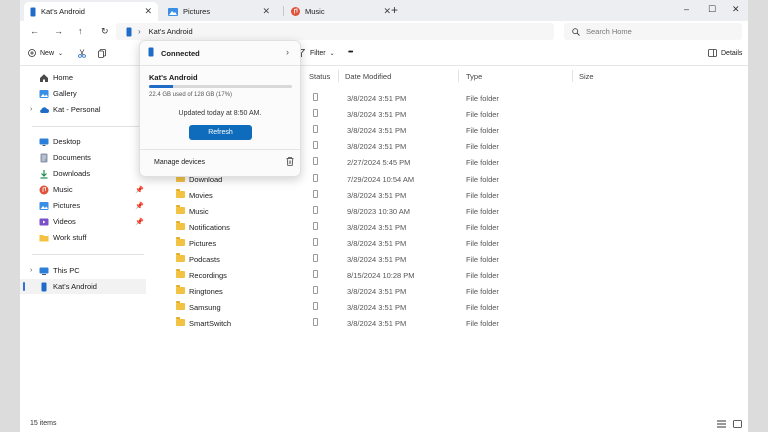  I want to click on updated-text: Updated today at 8:50 AM., so click(220, 113).